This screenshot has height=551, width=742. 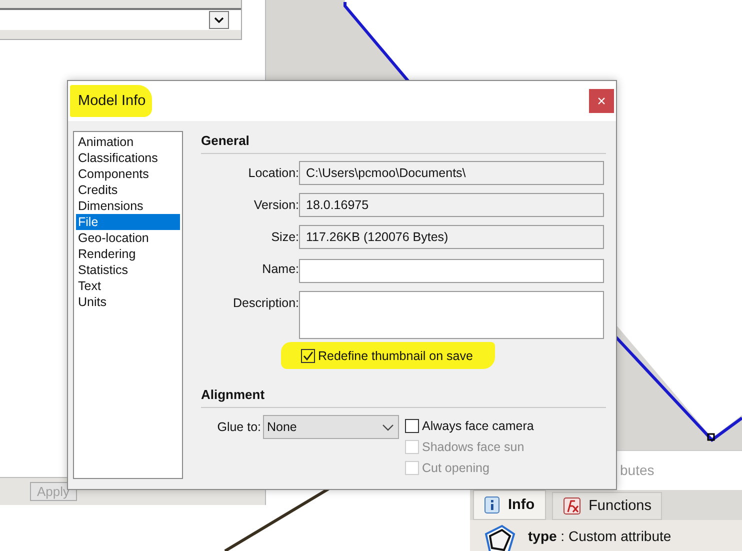 What do you see at coordinates (120, 19) in the screenshot?
I see `dropdown` at bounding box center [120, 19].